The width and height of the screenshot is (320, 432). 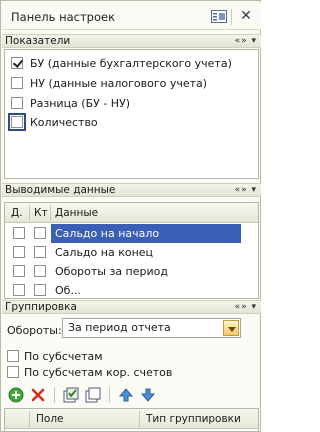 I want to click on column-header-field: Поле, so click(x=50, y=419).